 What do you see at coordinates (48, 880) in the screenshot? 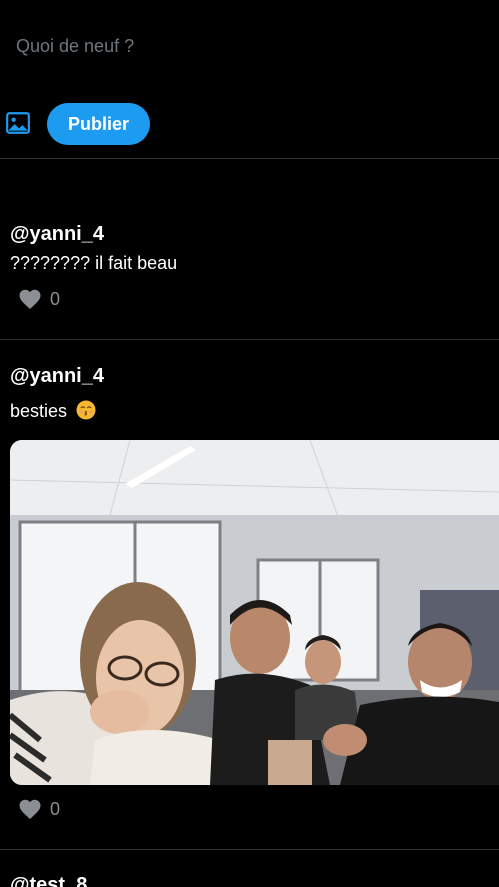
I see `post-username: @test_8` at bounding box center [48, 880].